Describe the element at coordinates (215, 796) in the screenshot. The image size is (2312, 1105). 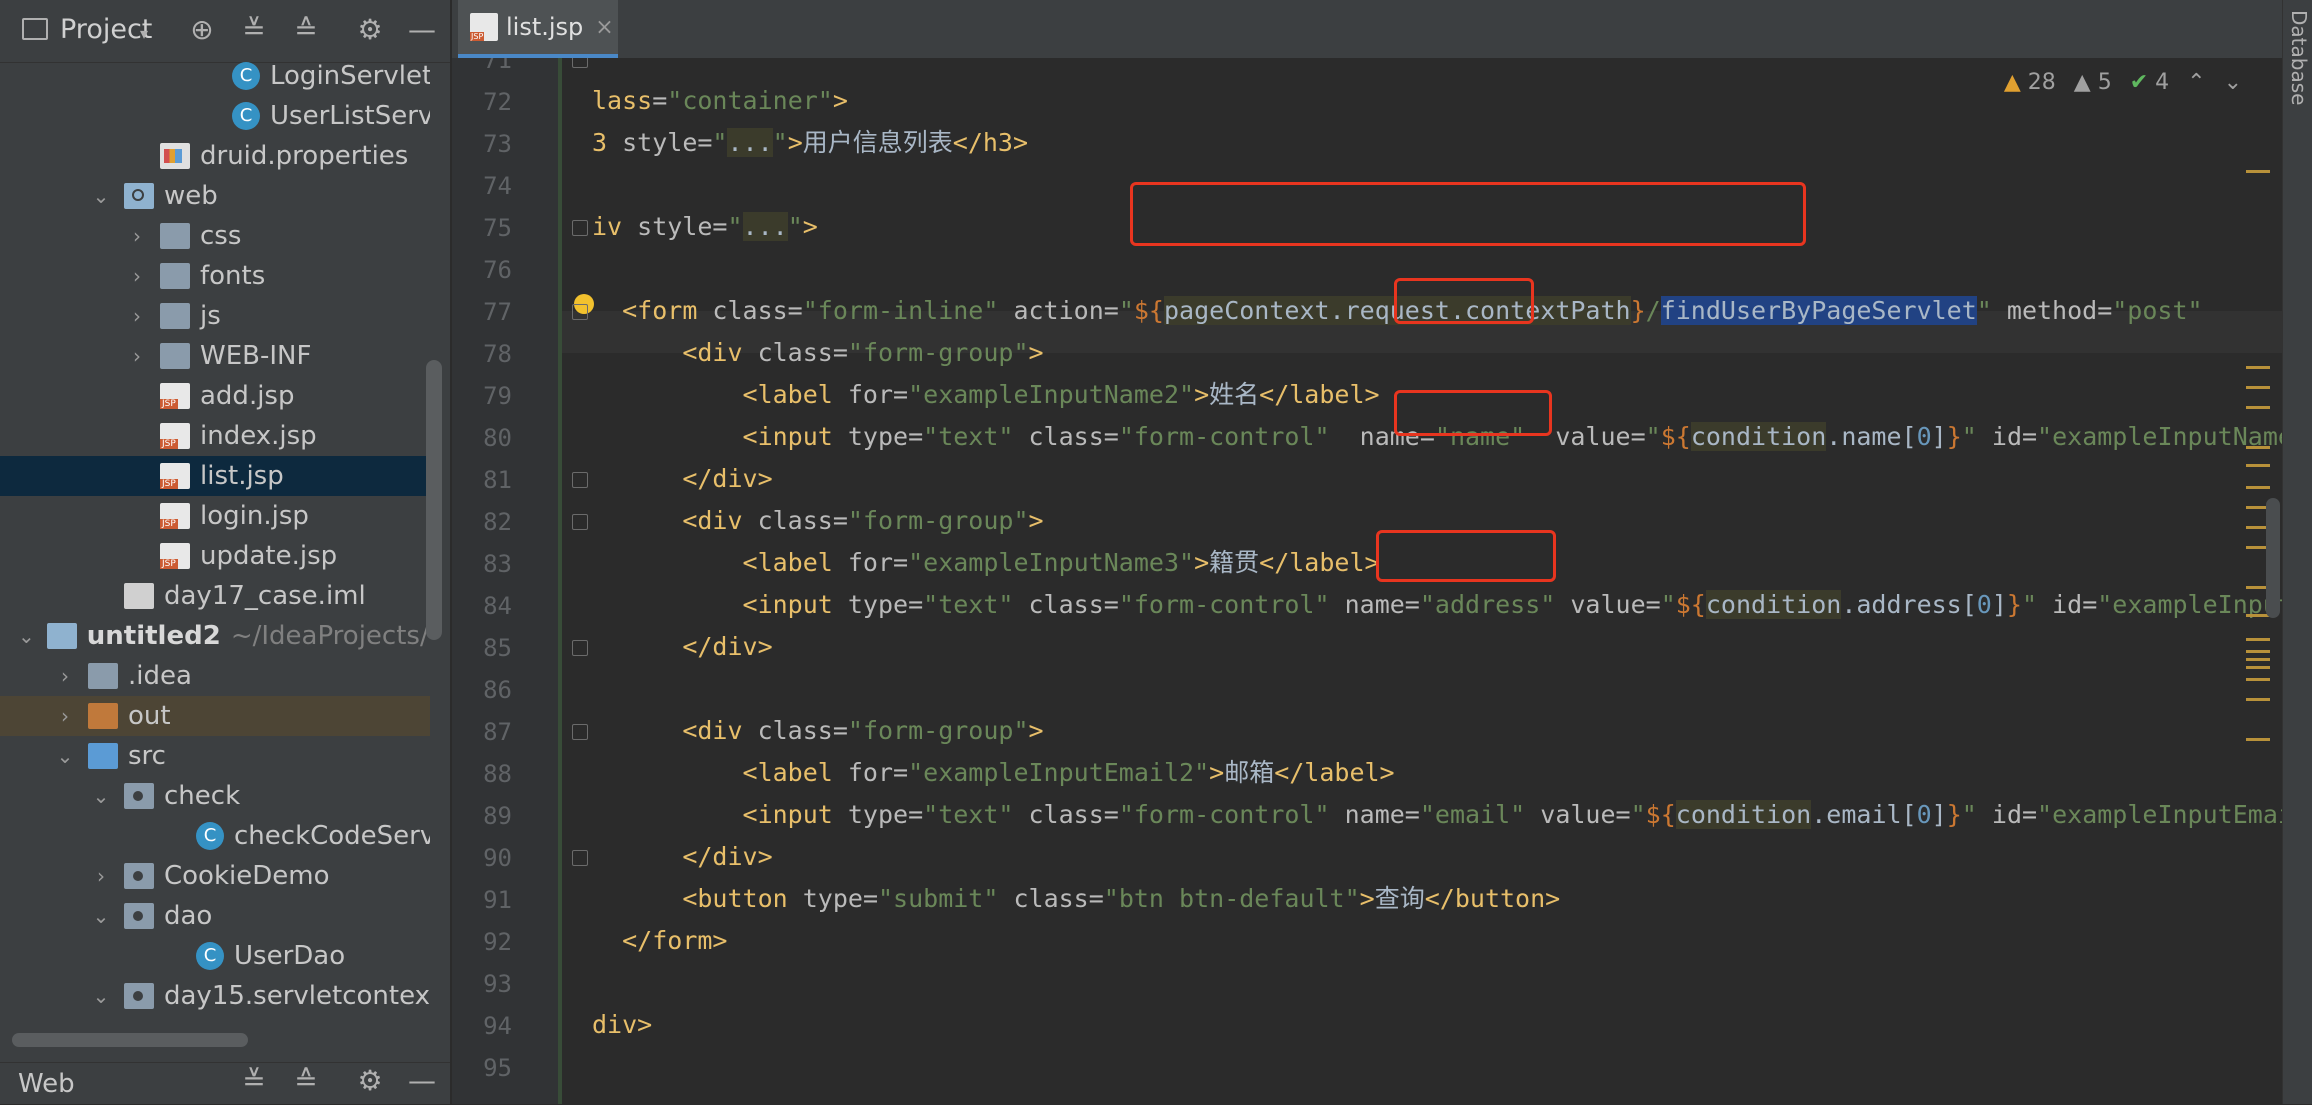
I see `tree-item: ⌄ check` at that location.